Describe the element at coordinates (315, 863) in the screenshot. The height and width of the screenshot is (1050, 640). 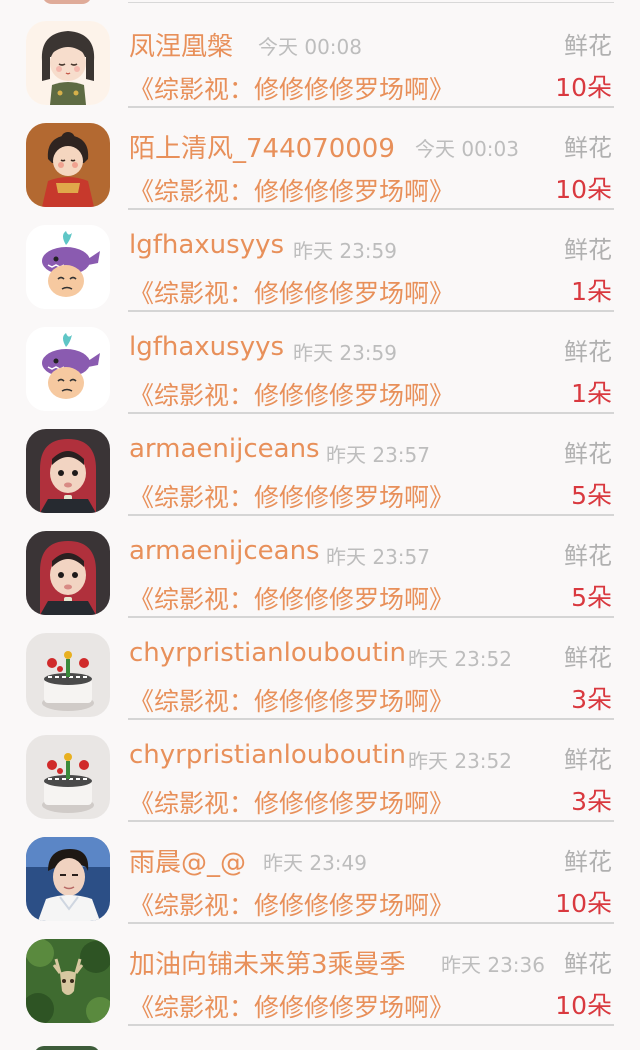
I see `gift-time: 昨天 23:49` at that location.